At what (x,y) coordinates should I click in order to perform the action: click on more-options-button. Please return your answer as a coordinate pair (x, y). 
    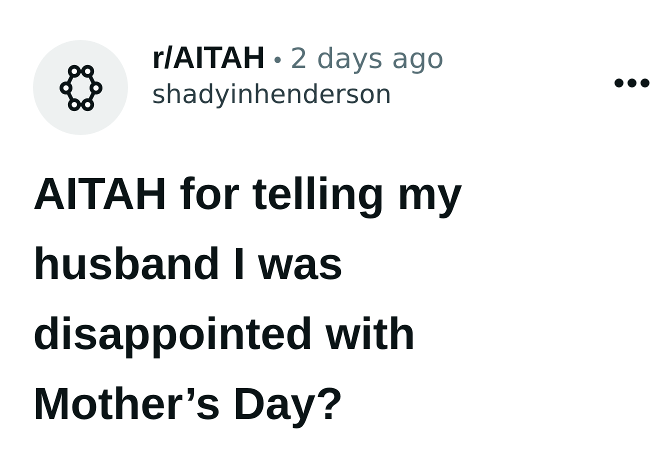
    Looking at the image, I should click on (632, 83).